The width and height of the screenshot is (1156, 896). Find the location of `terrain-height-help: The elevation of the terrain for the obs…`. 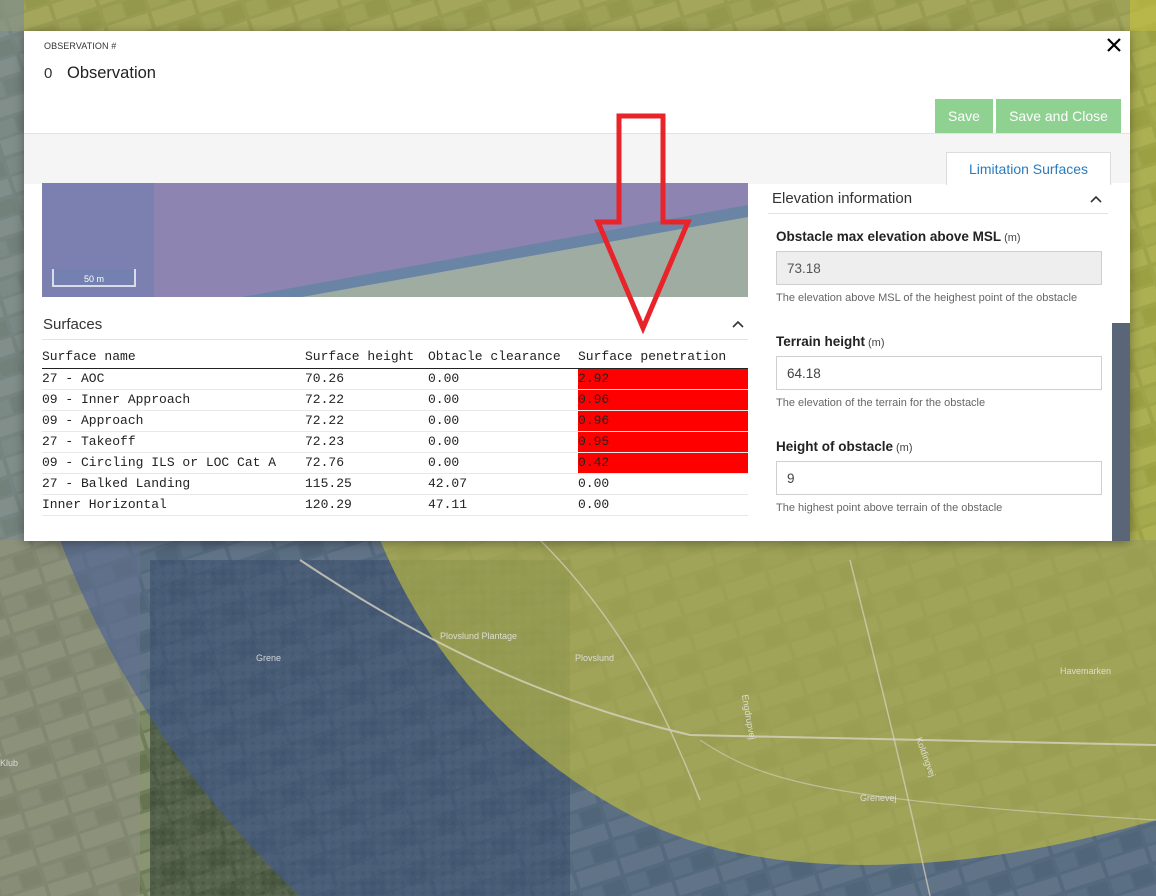

terrain-height-help: The elevation of the terrain for the obs… is located at coordinates (881, 403).